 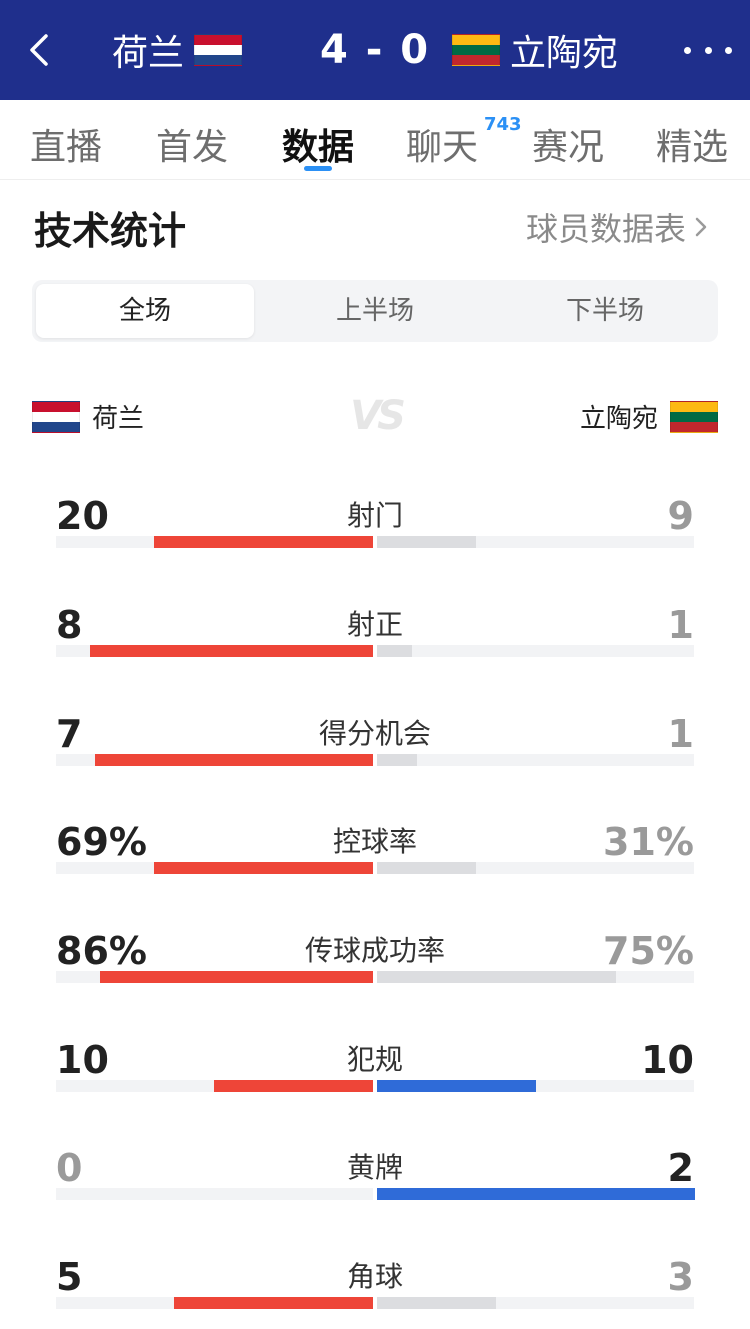 I want to click on tab-live: 直播, so click(x=66, y=144).